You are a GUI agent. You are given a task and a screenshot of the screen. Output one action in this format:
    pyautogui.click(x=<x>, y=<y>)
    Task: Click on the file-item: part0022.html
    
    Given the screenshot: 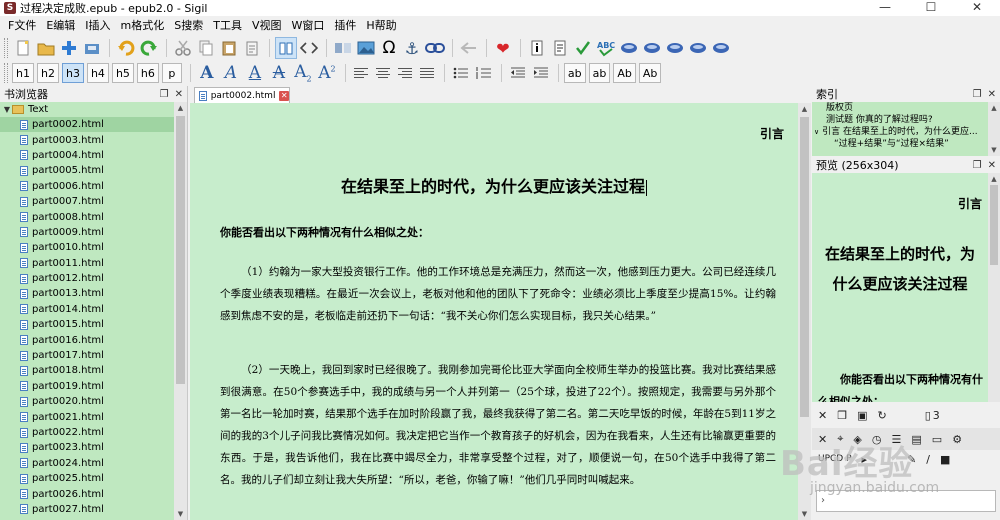 What is the action you would take?
    pyautogui.click(x=87, y=432)
    